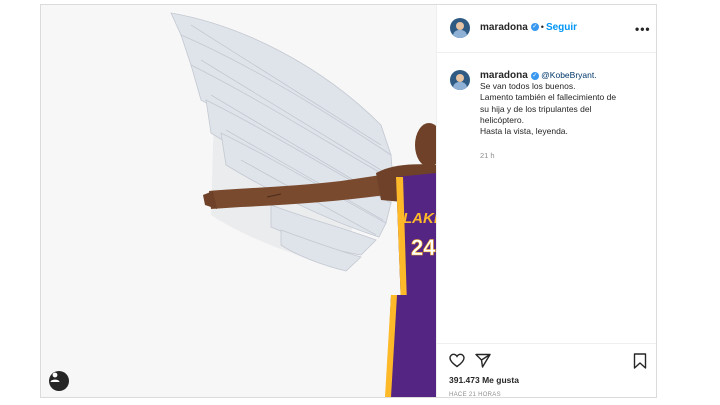 Image resolution: width=720 pixels, height=405 pixels. What do you see at coordinates (546, 370) in the screenshot?
I see `action-bar: 391.473 Me gusta HACE 21 HORAS` at bounding box center [546, 370].